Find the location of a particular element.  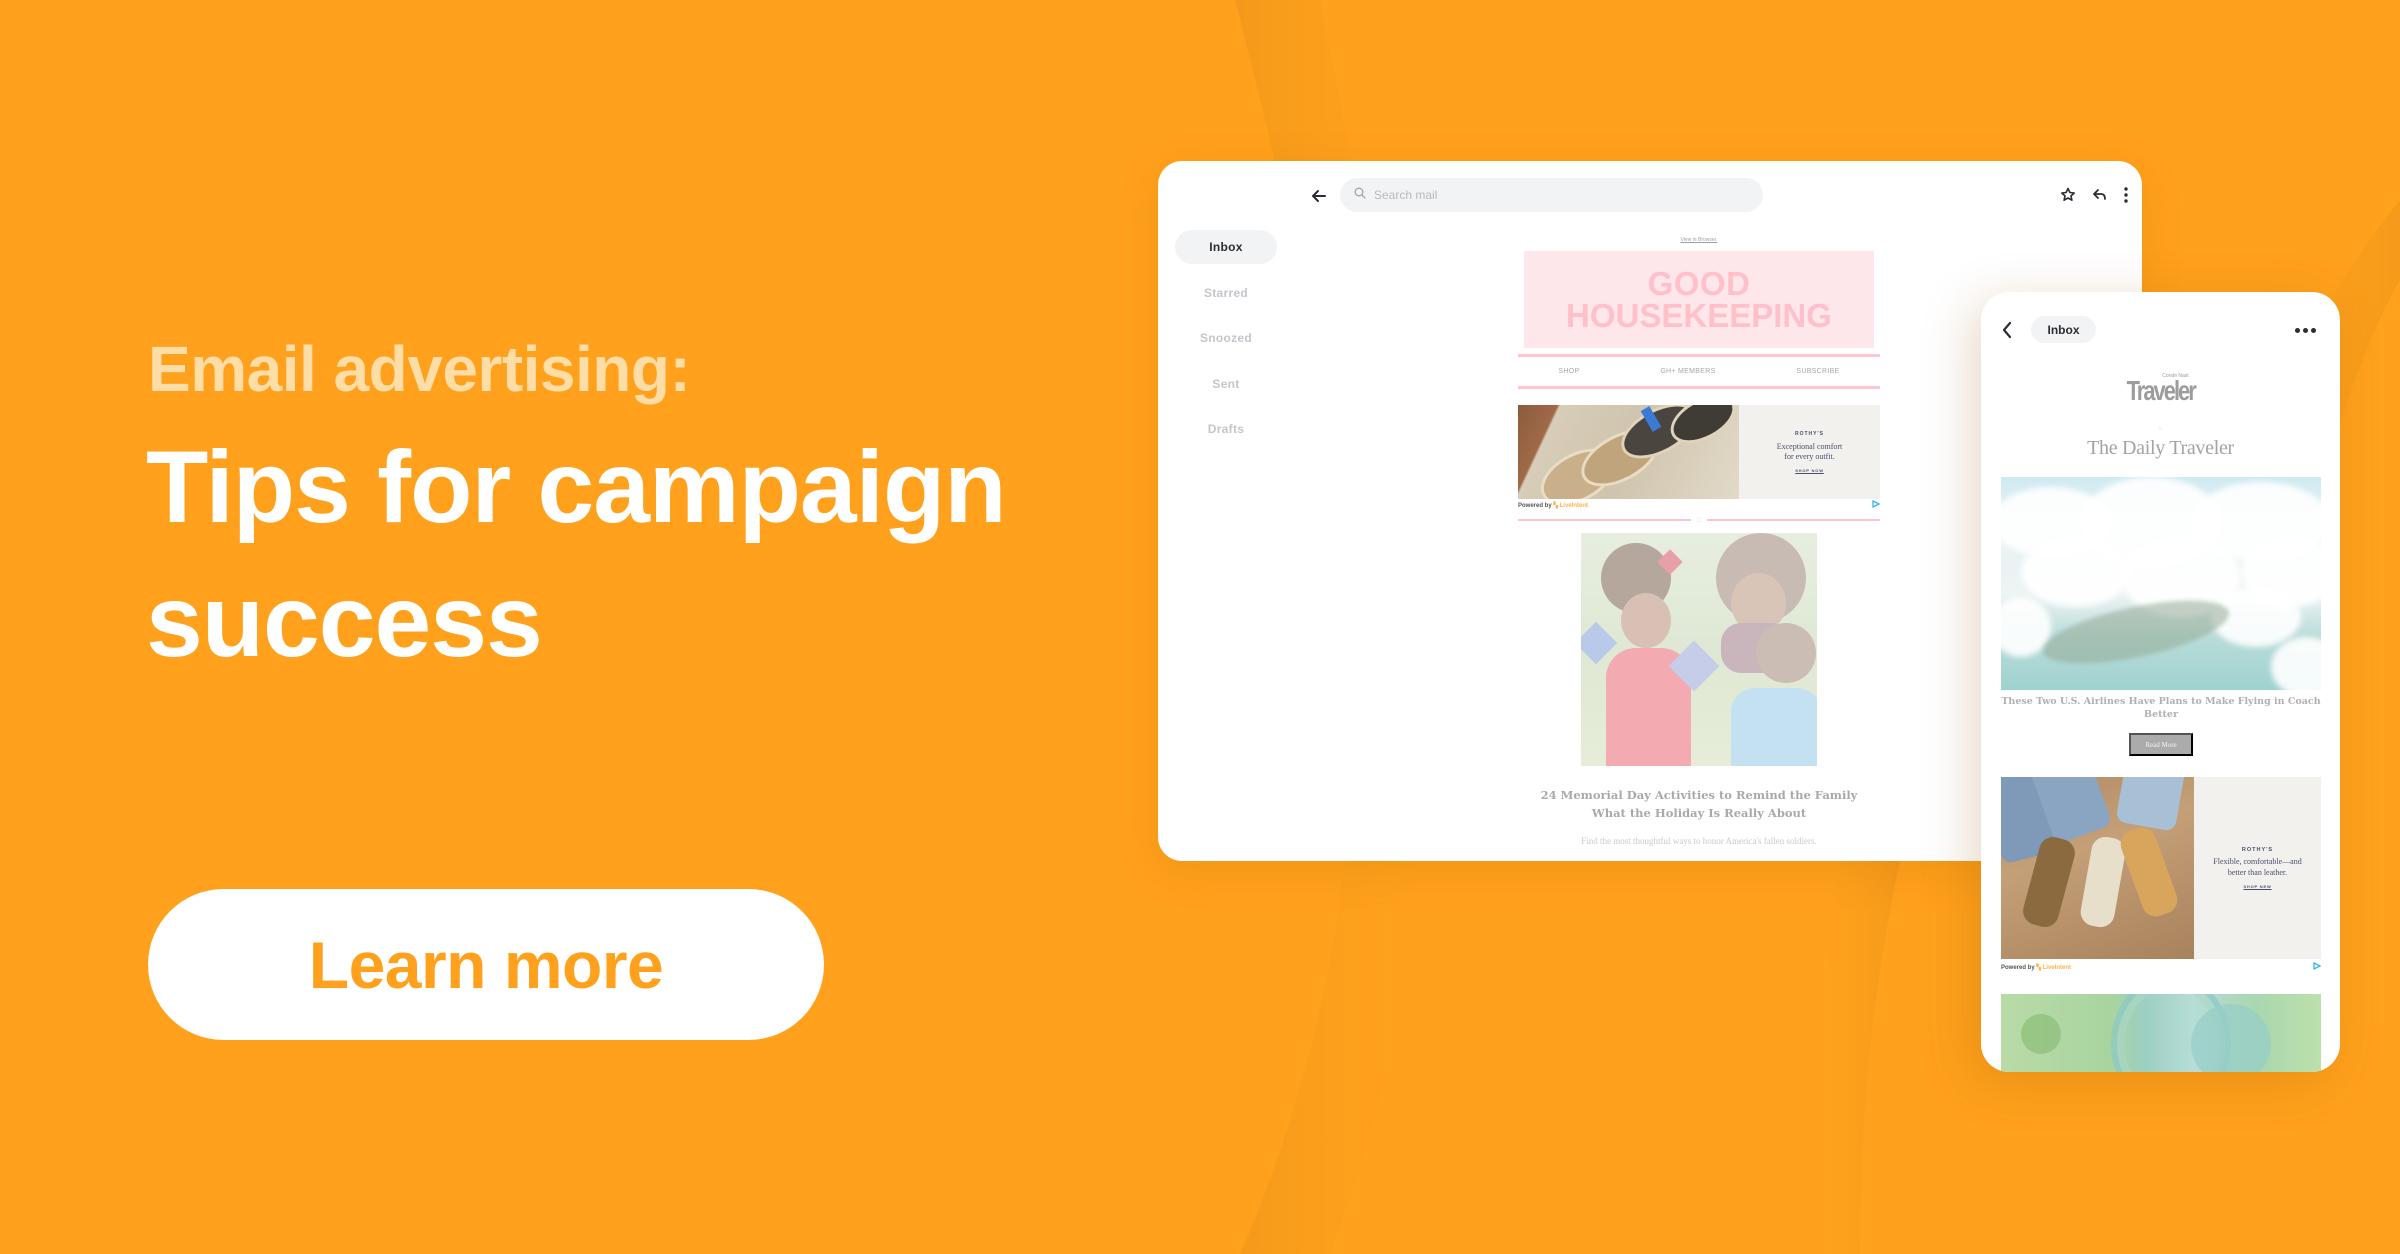

email-nav-members: GH+ MEMBERS is located at coordinates (1687, 371).